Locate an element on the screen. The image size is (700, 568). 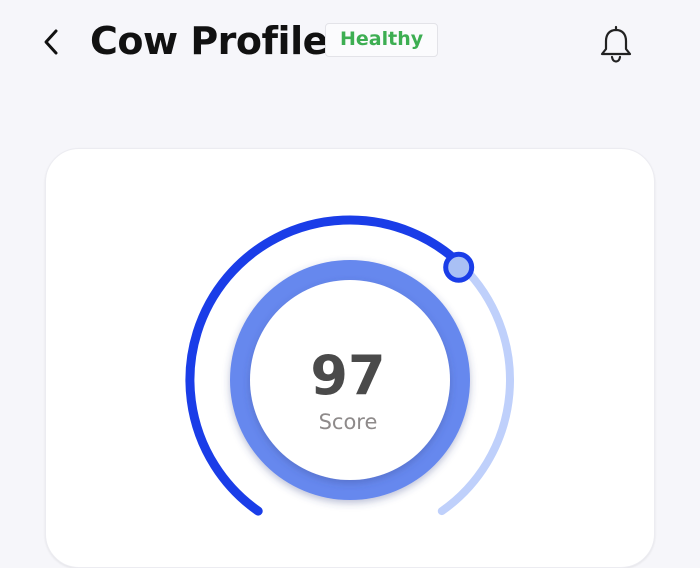
gauge-knob is located at coordinates (459, 267).